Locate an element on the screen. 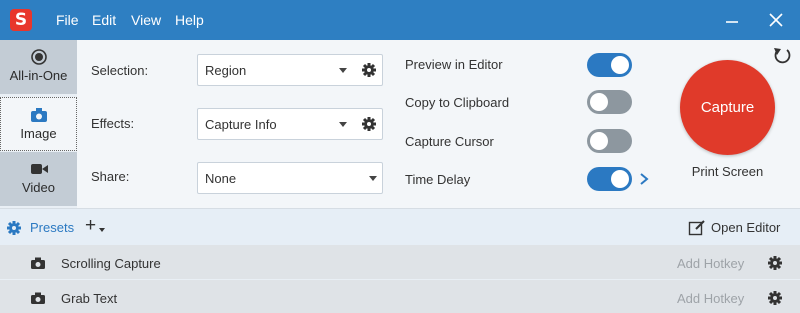 Image resolution: width=800 pixels, height=313 pixels. preview-in-editor-toggle is located at coordinates (609, 65).